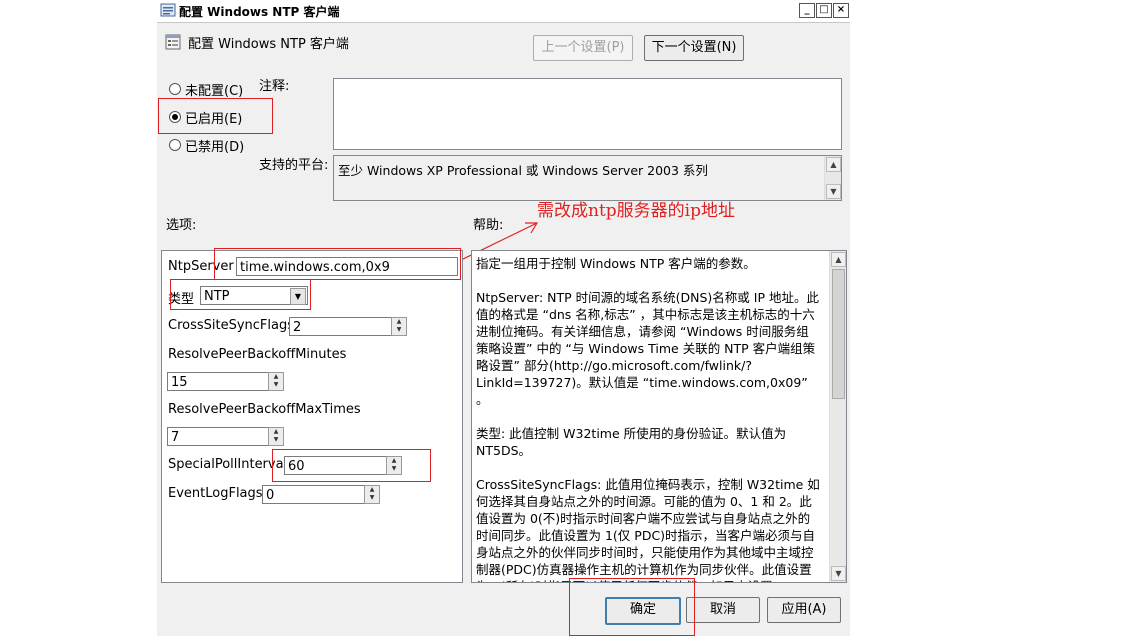 The width and height of the screenshot is (1122, 636). Describe the element at coordinates (372, 494) in the screenshot. I see `eventlog-spinner: ▲ ▼` at that location.